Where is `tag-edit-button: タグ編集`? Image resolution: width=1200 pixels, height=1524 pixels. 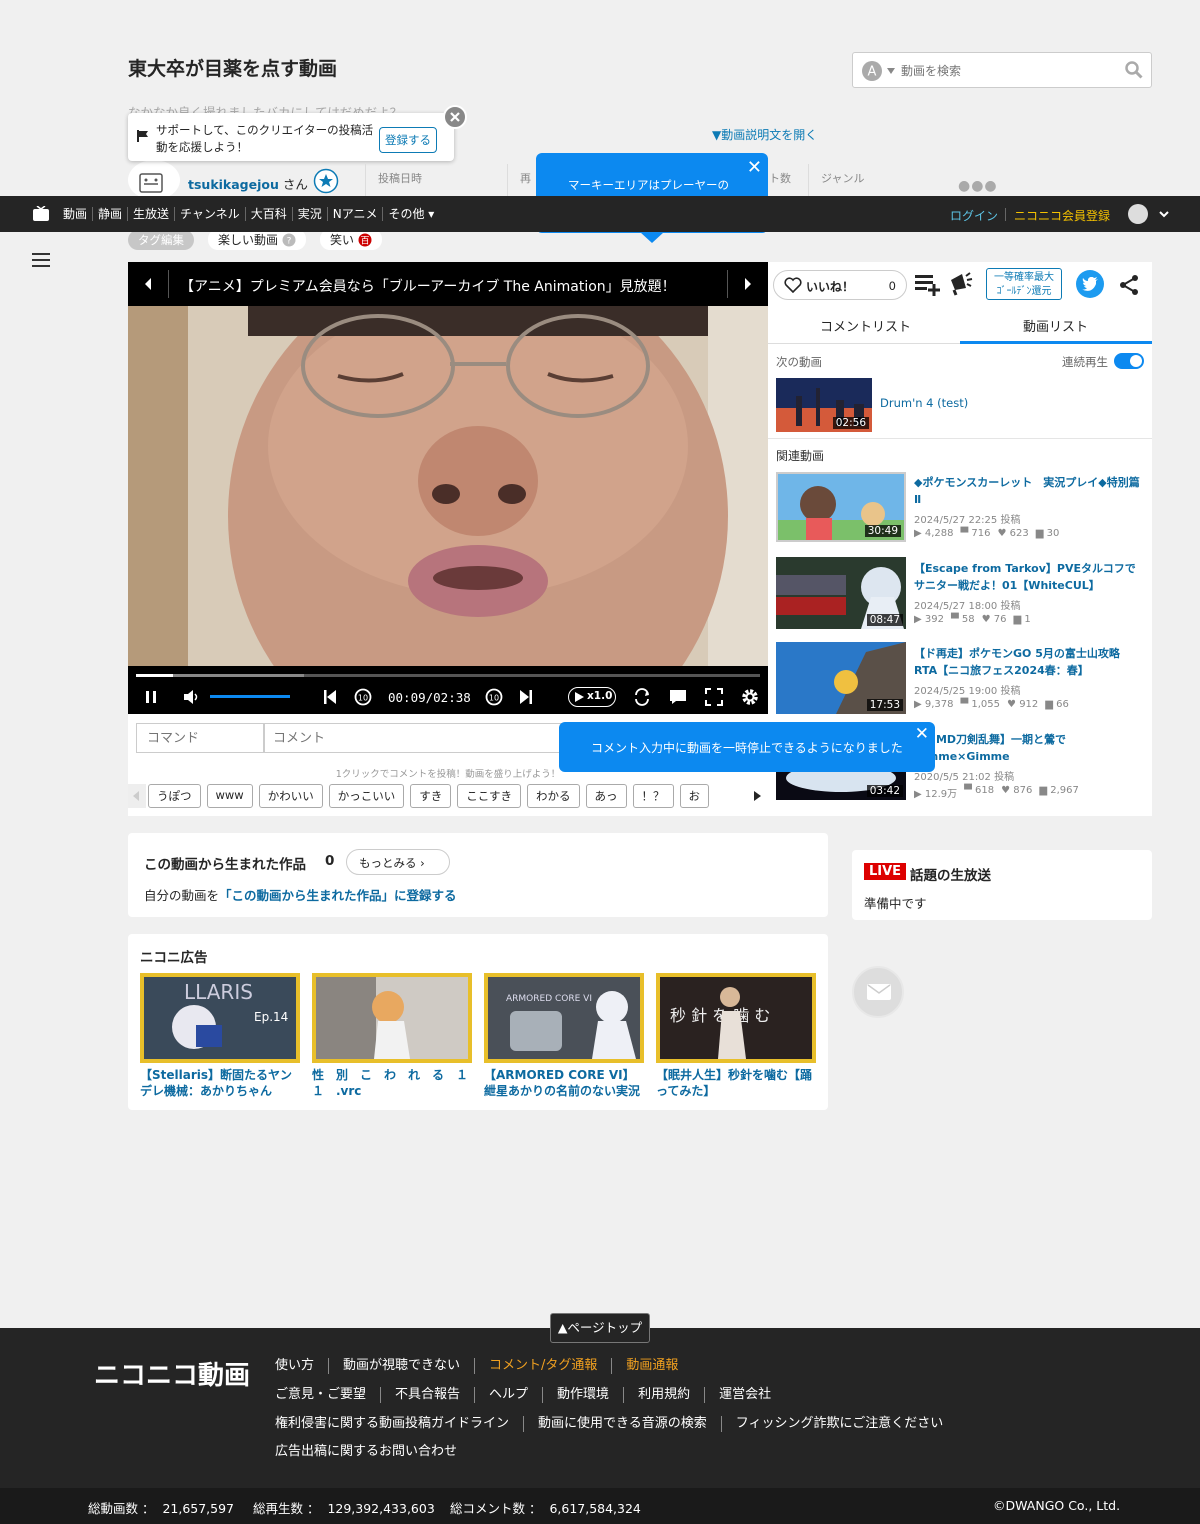 tag-edit-button: タグ編集 is located at coordinates (161, 239).